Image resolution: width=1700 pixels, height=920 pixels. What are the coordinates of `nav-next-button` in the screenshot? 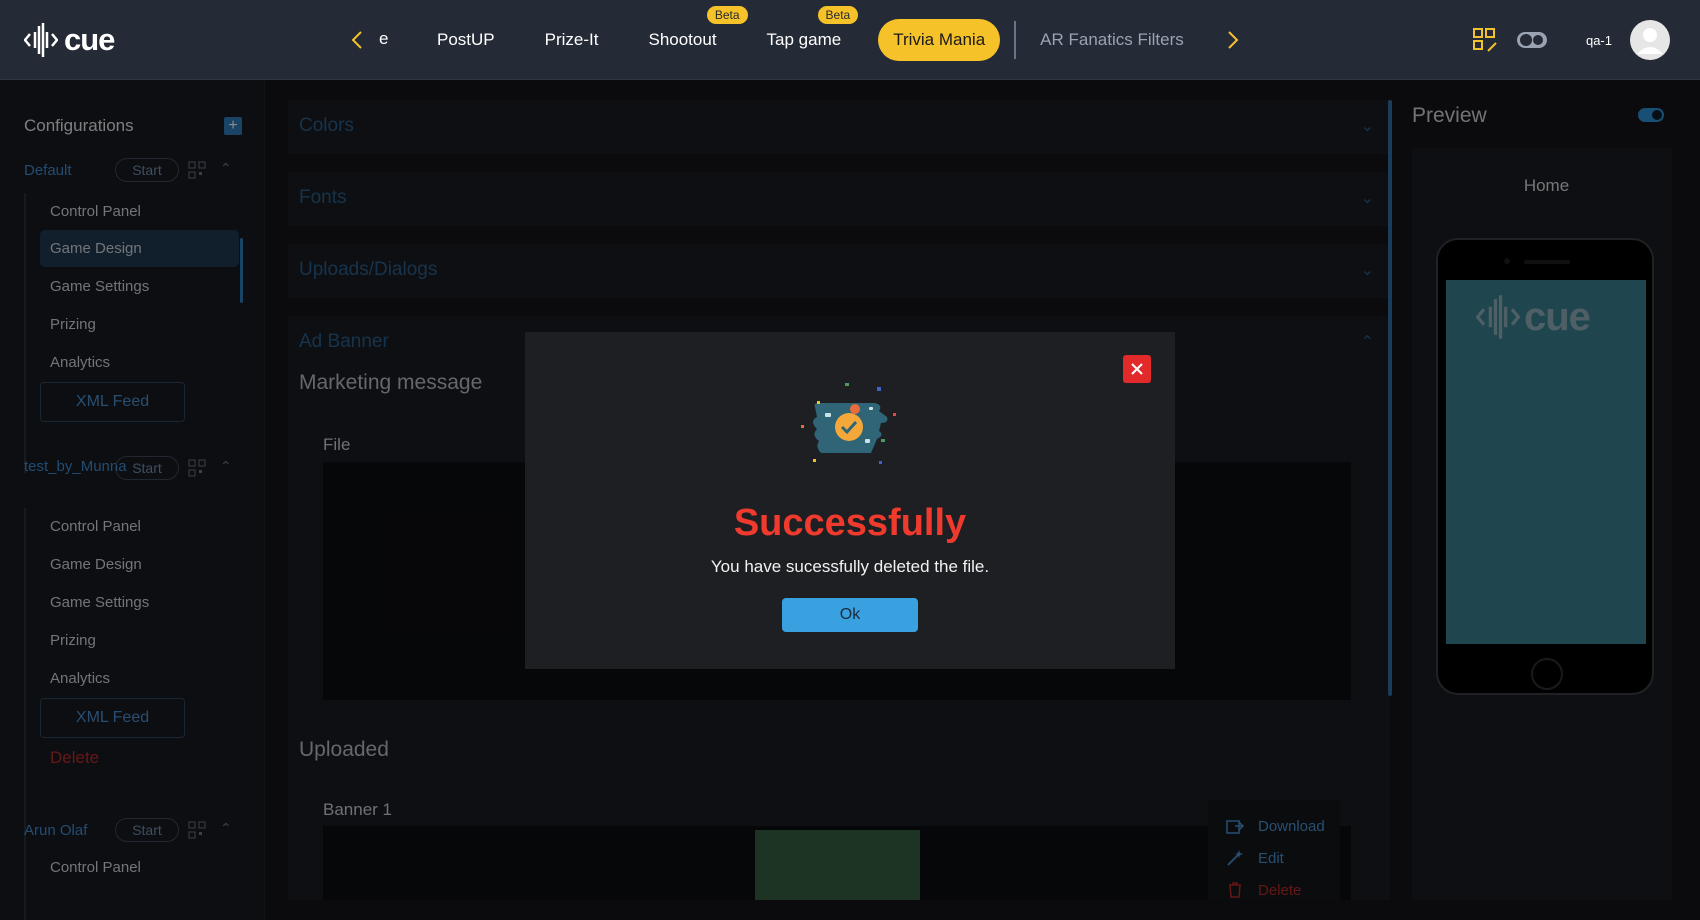 It's located at (1233, 40).